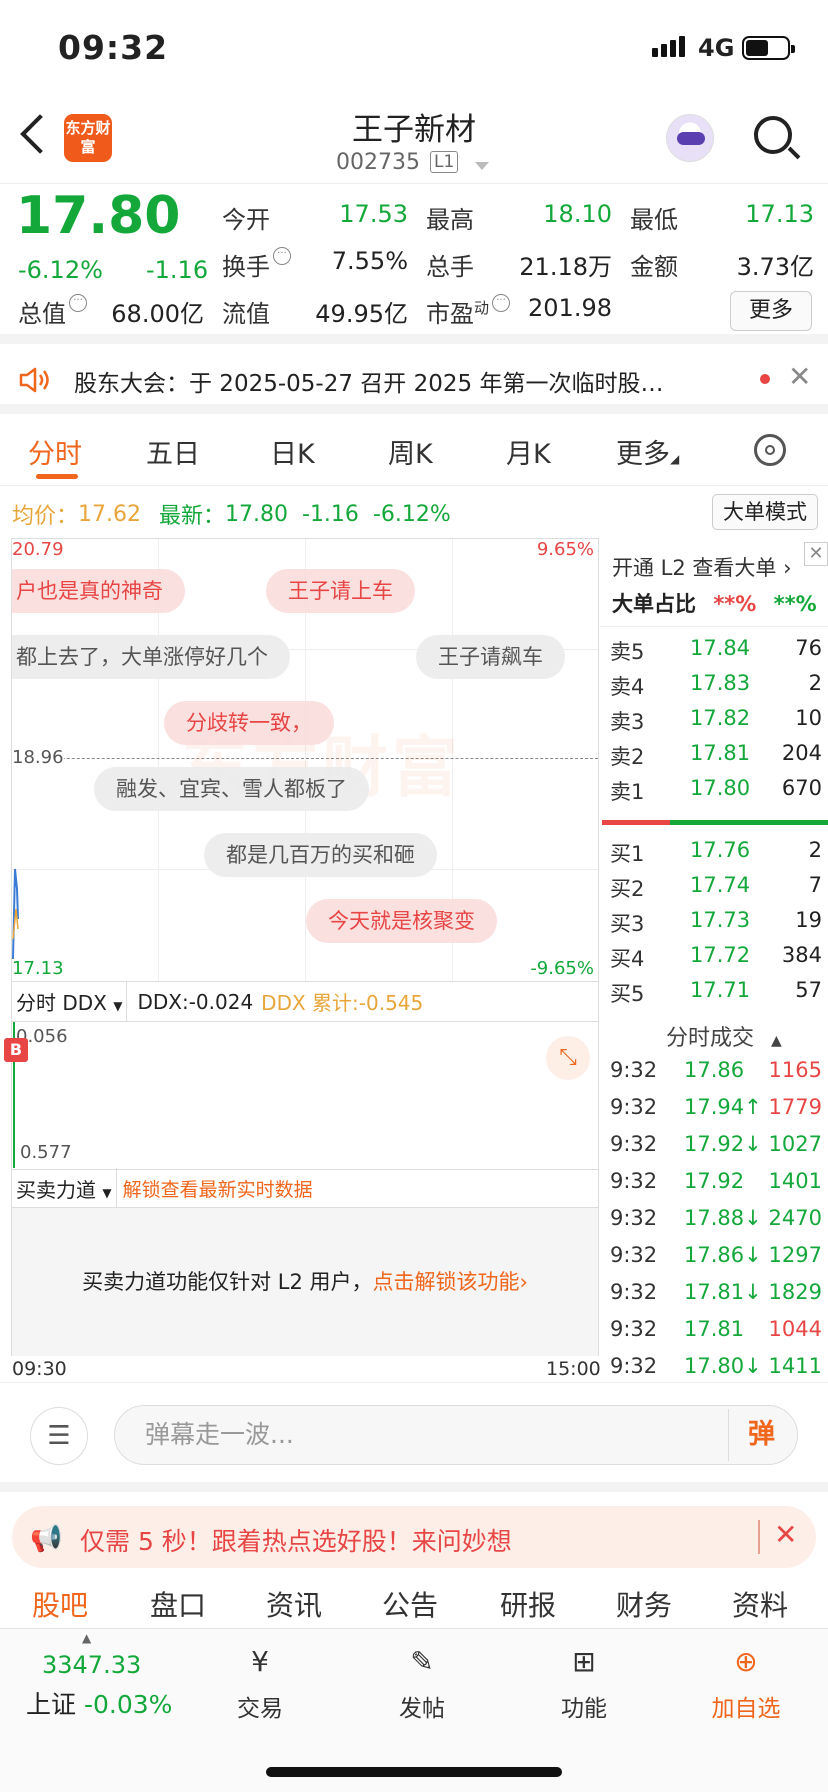  Describe the element at coordinates (378, 162) in the screenshot. I see `stock-code: 002735` at that location.